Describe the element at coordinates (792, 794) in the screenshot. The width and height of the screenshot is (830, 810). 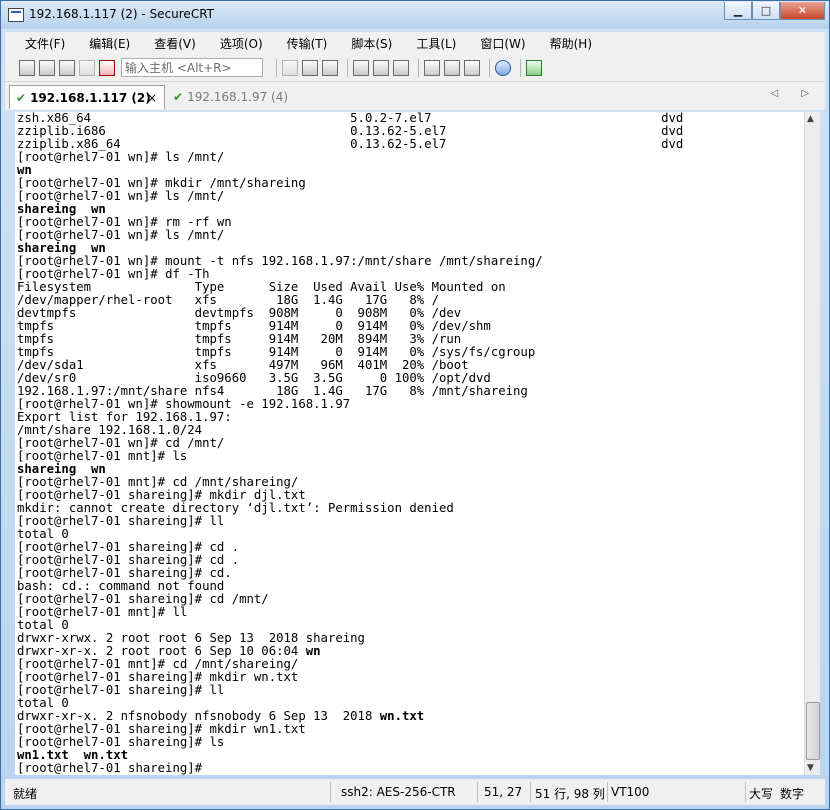
I see `status-num-lock: 数字` at that location.